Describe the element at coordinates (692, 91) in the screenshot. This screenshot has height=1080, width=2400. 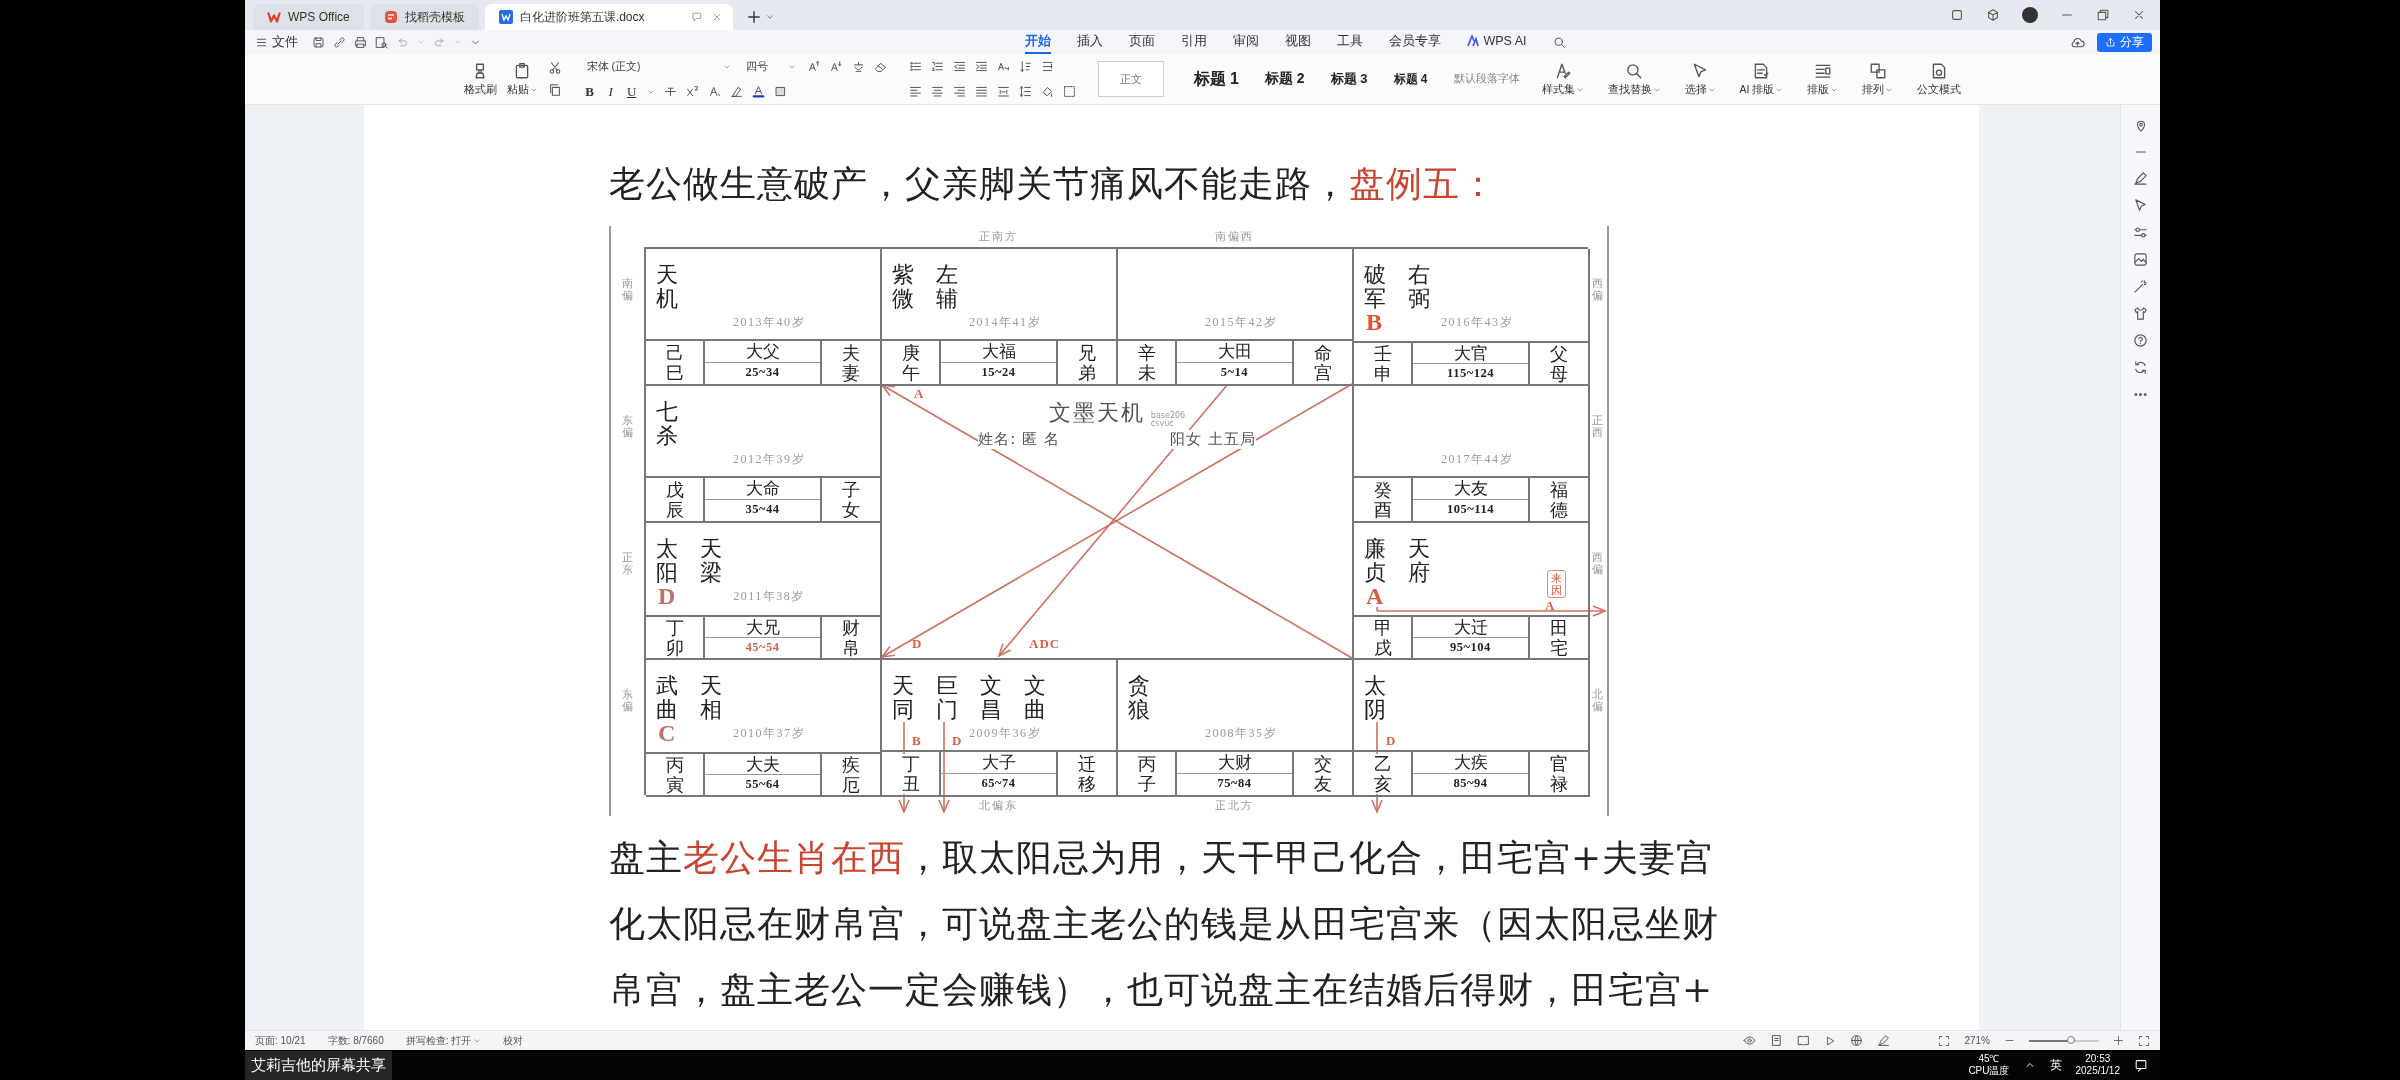
I see `superscript-icon` at that location.